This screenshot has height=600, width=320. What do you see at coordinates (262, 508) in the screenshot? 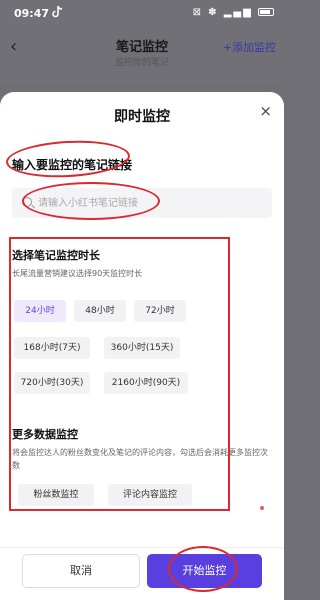
I see `hint-dot` at bounding box center [262, 508].